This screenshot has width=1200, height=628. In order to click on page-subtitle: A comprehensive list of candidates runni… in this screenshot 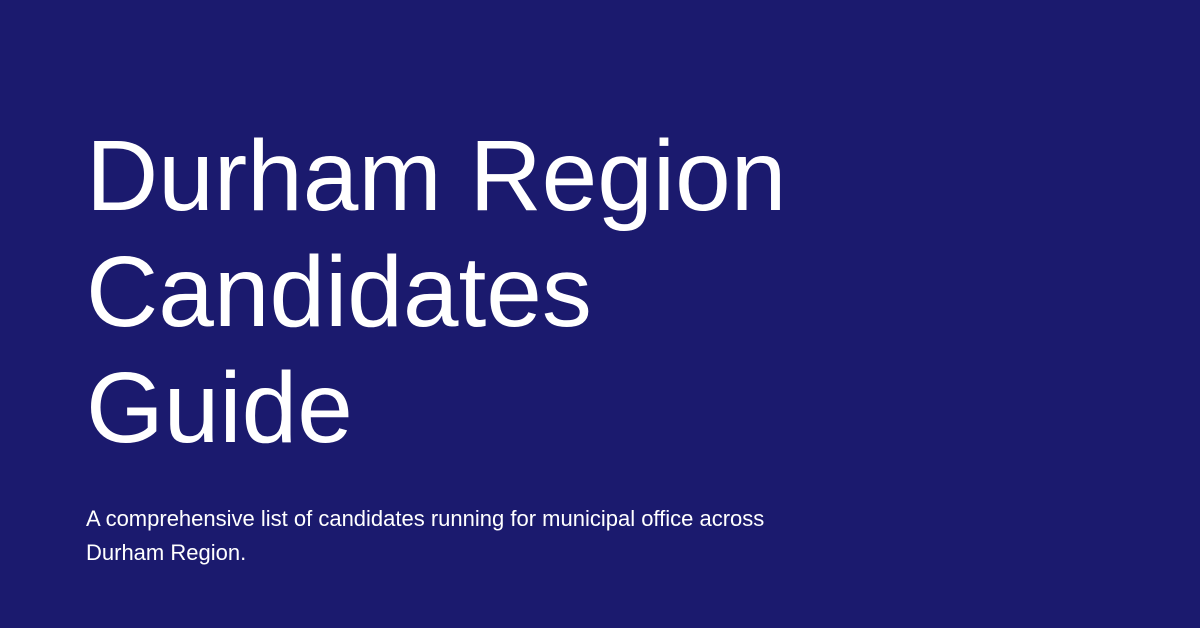, I will do `click(425, 535)`.